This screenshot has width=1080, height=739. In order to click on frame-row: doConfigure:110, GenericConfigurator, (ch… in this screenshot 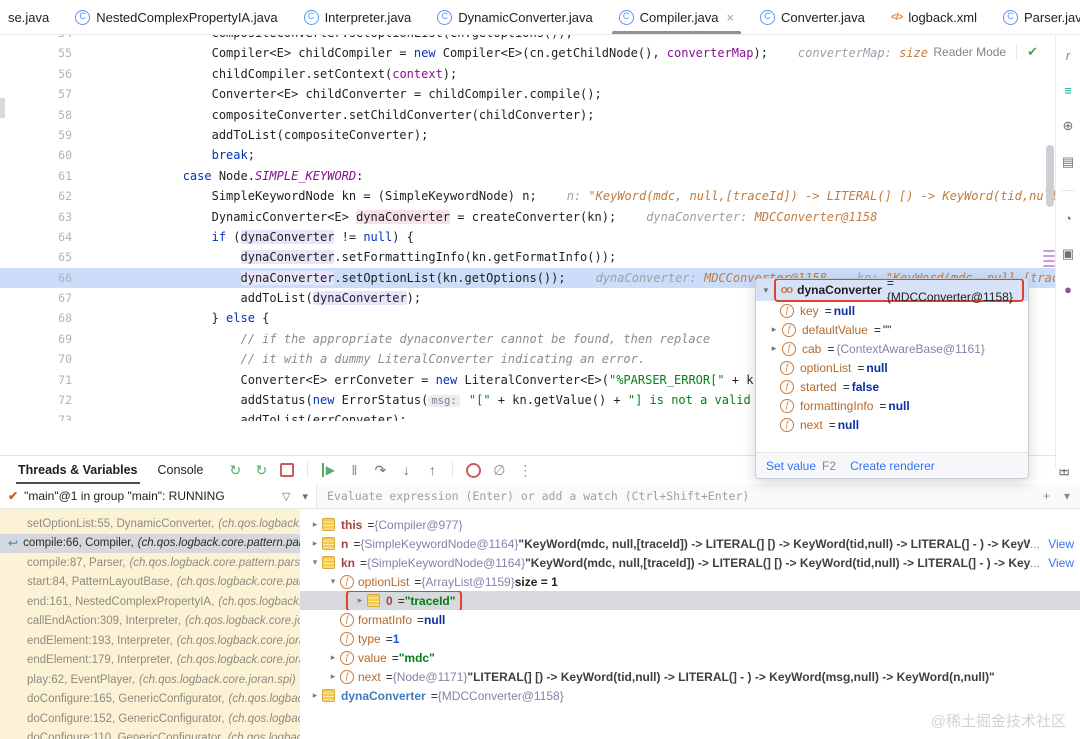, I will do `click(150, 734)`.